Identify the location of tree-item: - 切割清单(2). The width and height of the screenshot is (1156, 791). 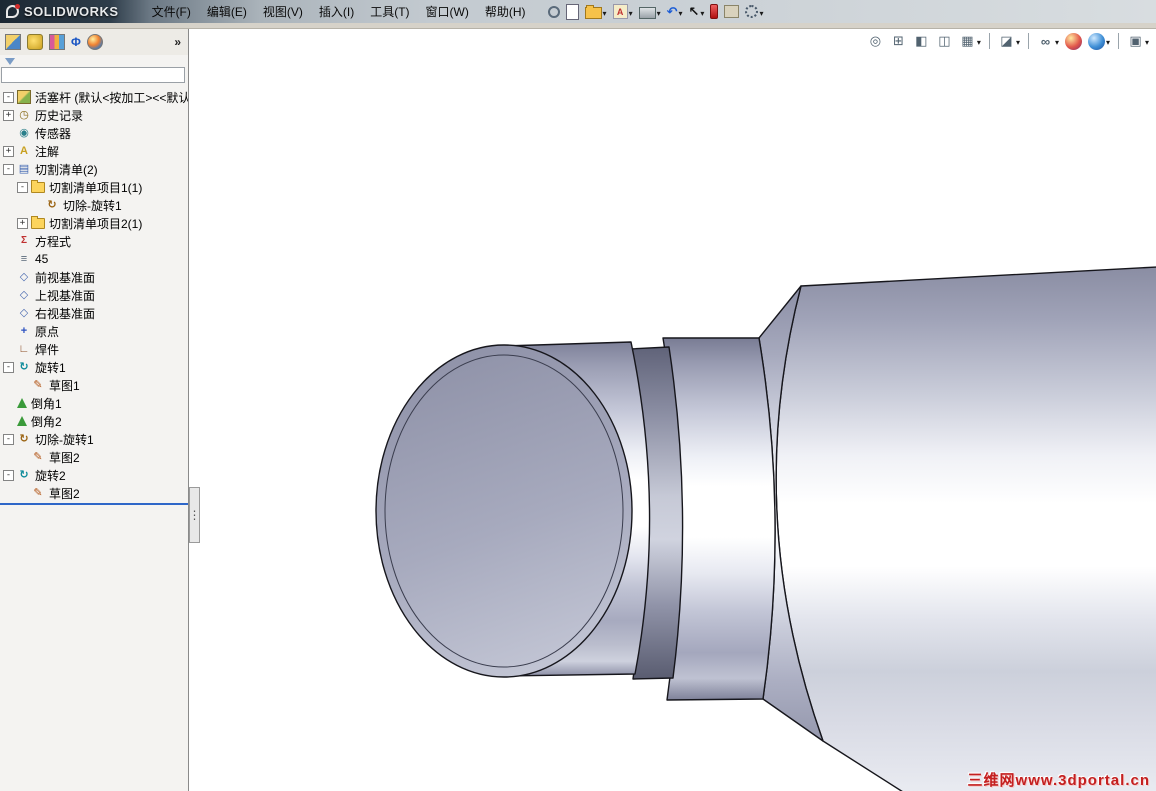
(94, 169).